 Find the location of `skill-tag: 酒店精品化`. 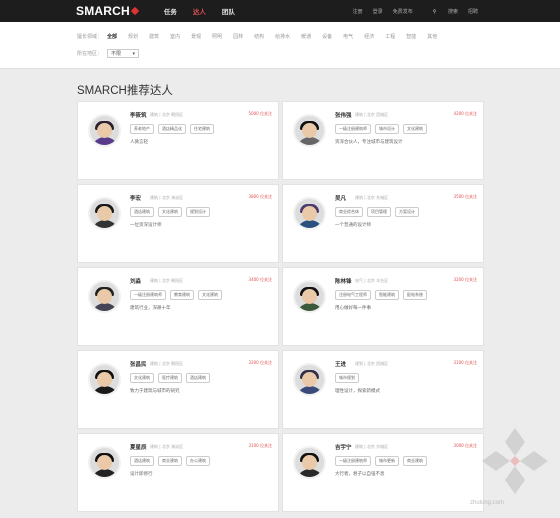

skill-tag: 酒店精品化 is located at coordinates (172, 129).